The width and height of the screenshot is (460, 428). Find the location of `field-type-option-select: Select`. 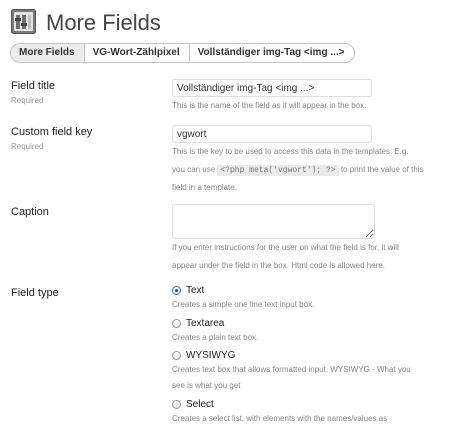

field-type-option-select: Select is located at coordinates (193, 404).